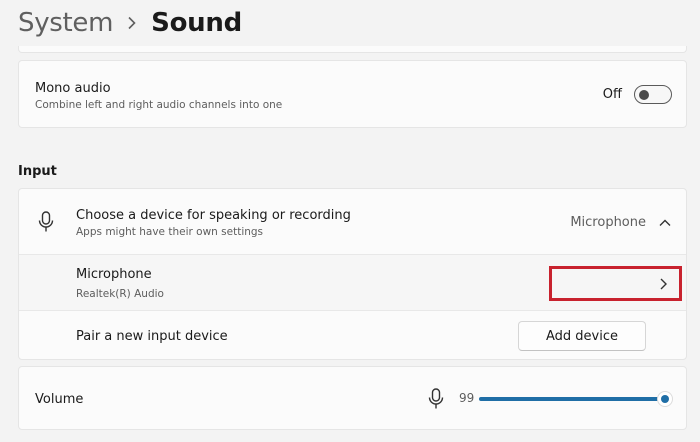 This screenshot has width=700, height=442. Describe the element at coordinates (352, 335) in the screenshot. I see `pair-input-device-row: Pair a new input device Add device` at that location.